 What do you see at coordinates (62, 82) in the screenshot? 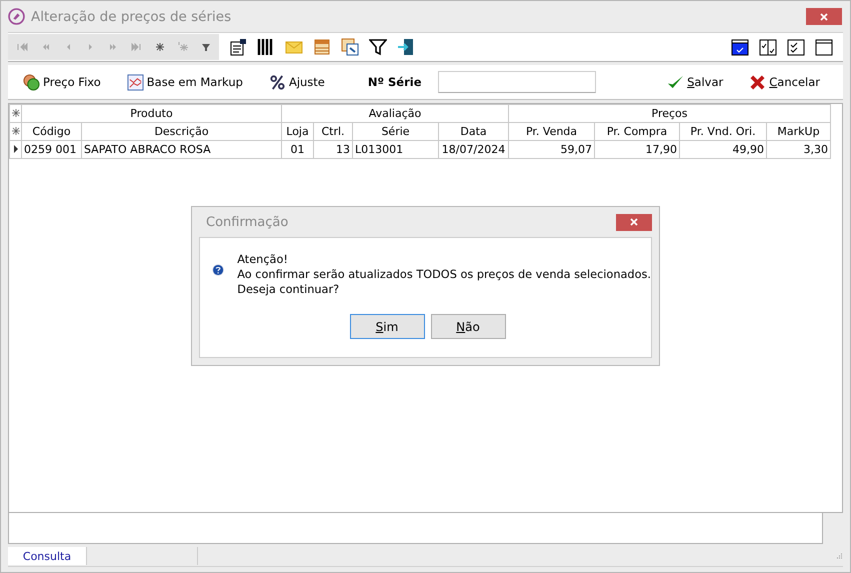
I see `action-button: Preço Fixo` at bounding box center [62, 82].